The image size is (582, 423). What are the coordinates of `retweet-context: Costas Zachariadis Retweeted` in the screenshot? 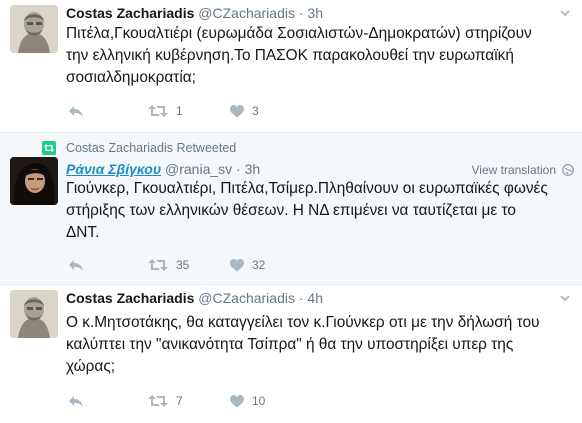 It's located at (139, 148).